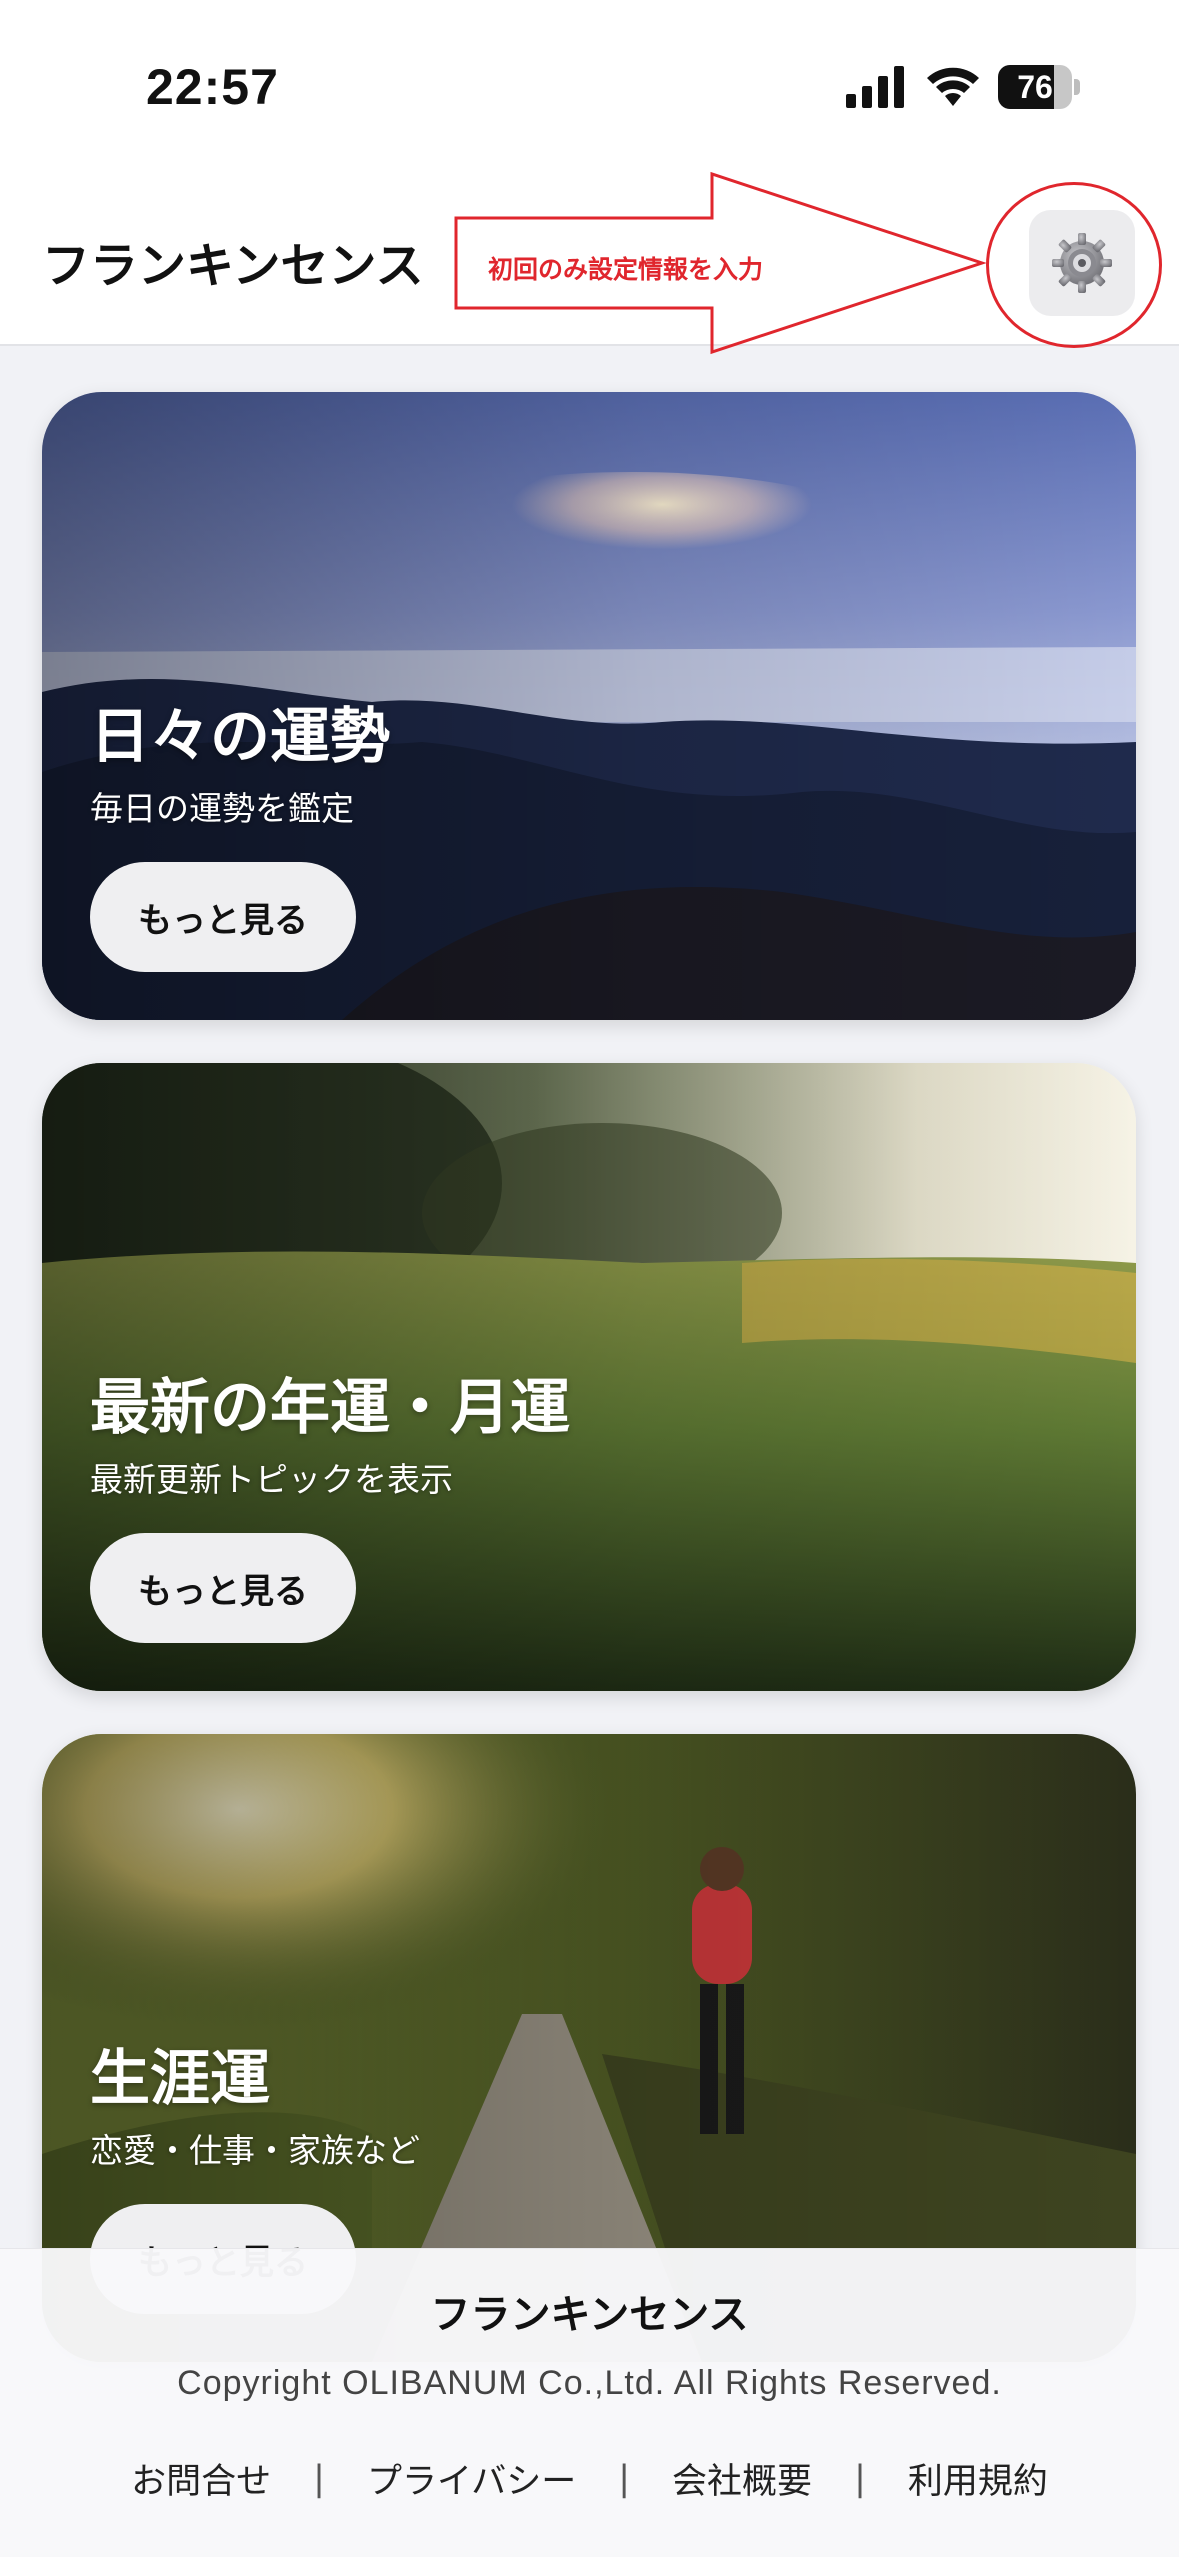  Describe the element at coordinates (875, 87) in the screenshot. I see `cellular-signal-icon` at that location.